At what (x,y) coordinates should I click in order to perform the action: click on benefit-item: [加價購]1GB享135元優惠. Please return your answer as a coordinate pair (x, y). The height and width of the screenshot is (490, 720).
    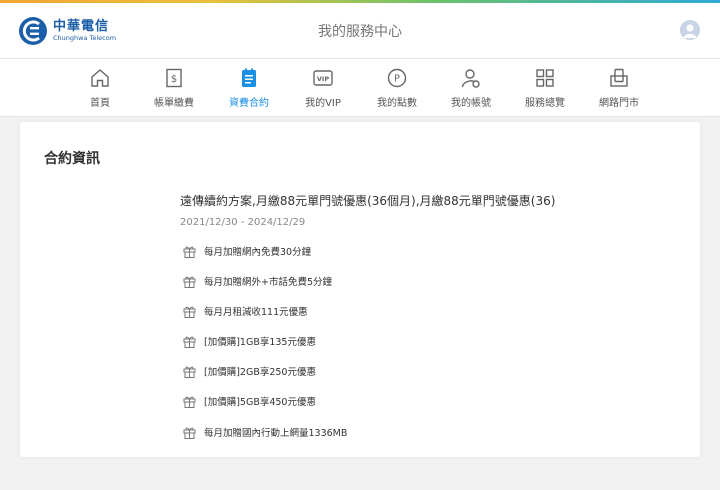
    Looking at the image, I should click on (249, 341).